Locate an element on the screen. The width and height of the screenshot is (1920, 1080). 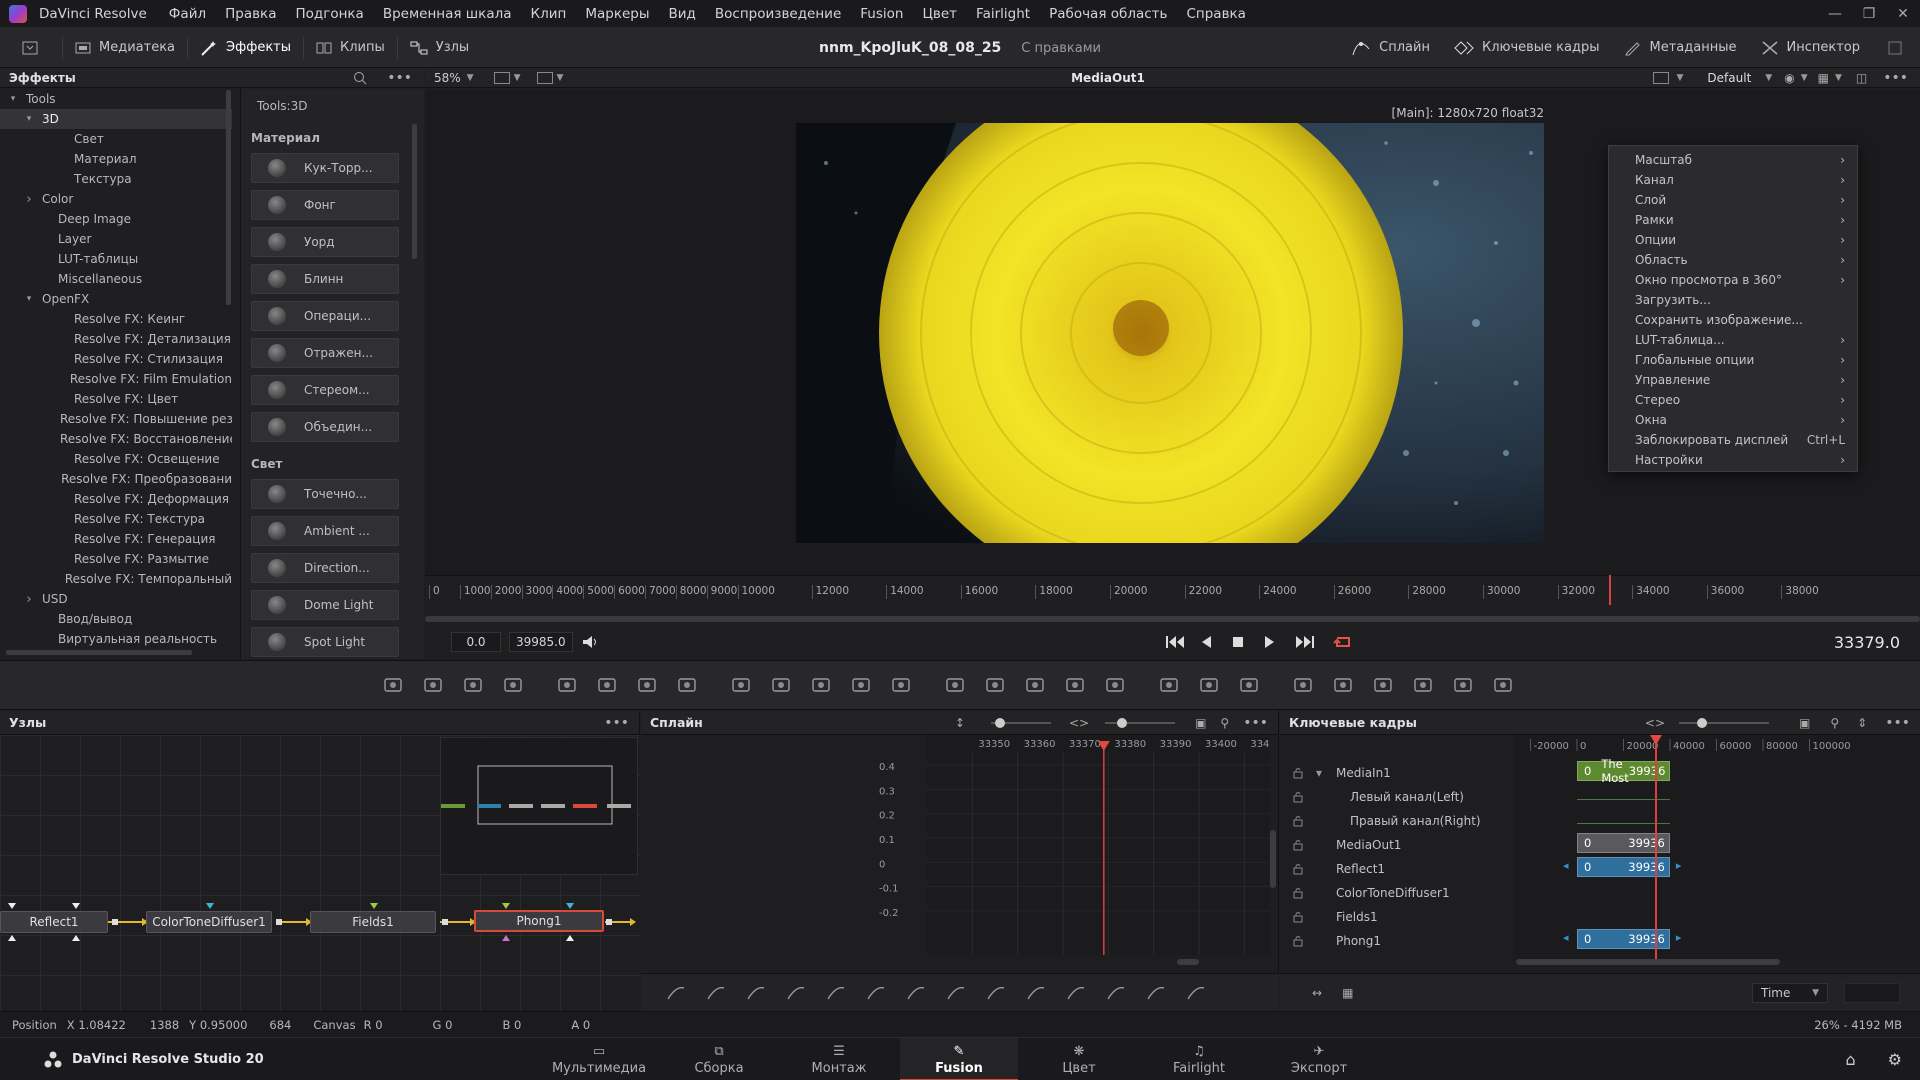
step-out-spline-tool-icon is located at coordinates (836, 993).